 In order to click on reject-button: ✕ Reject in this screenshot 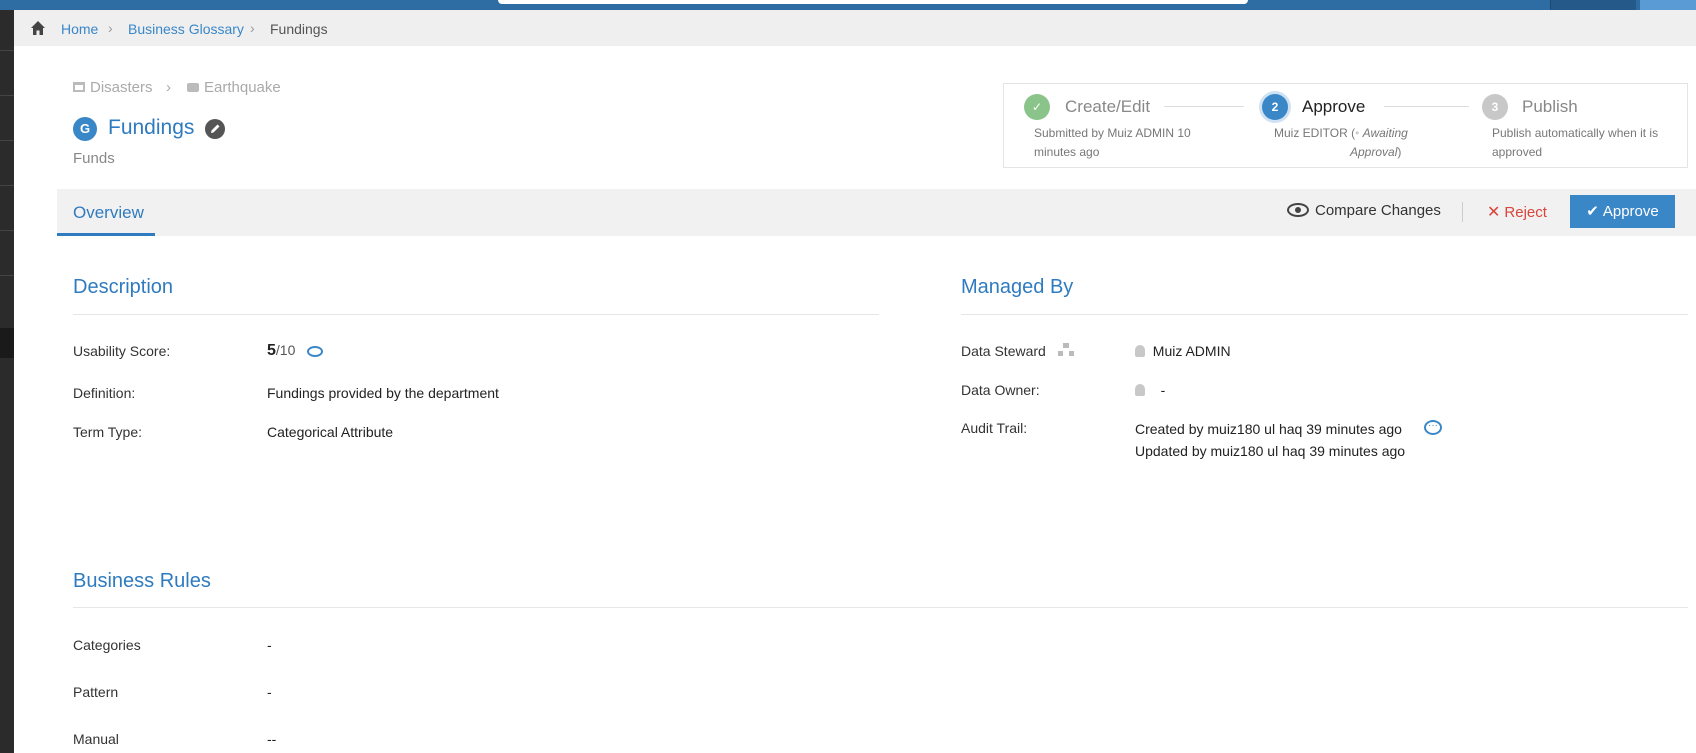, I will do `click(1517, 212)`.